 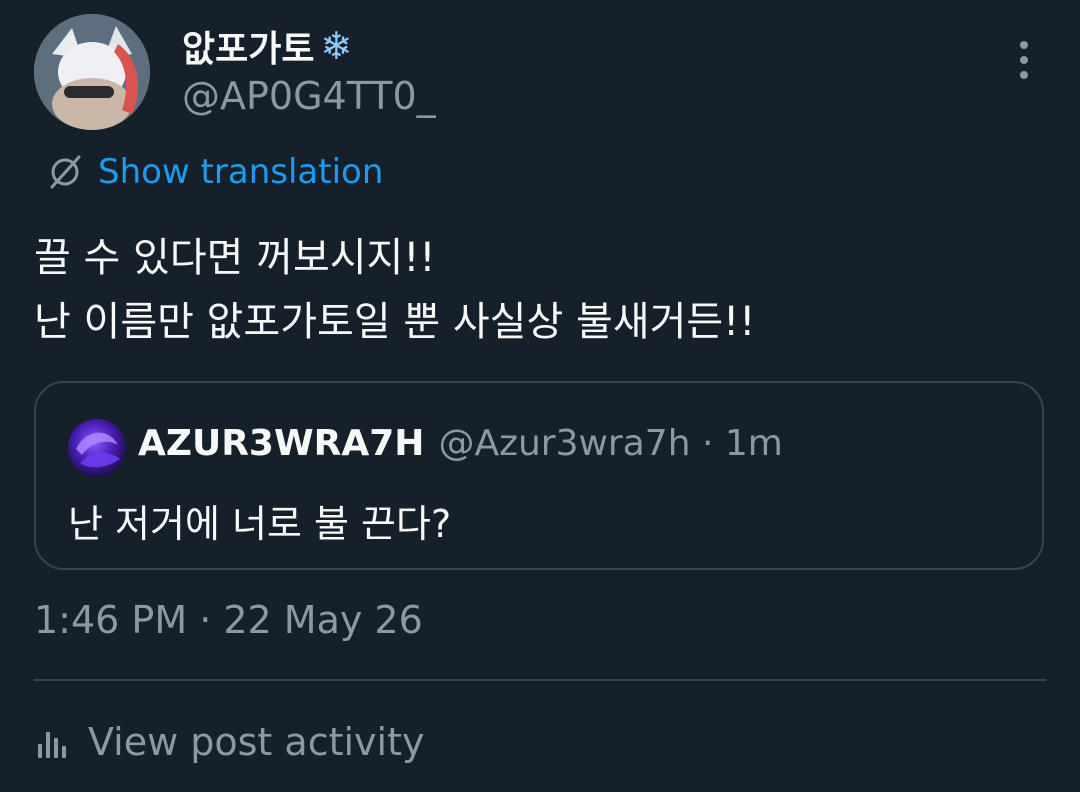 What do you see at coordinates (52, 745) in the screenshot?
I see `bar-chart-icon` at bounding box center [52, 745].